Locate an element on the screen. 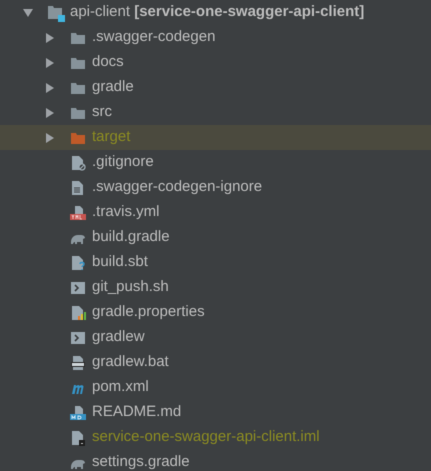 The width and height of the screenshot is (431, 471). file-name: service-one-swagger-api-client.iml is located at coordinates (206, 437).